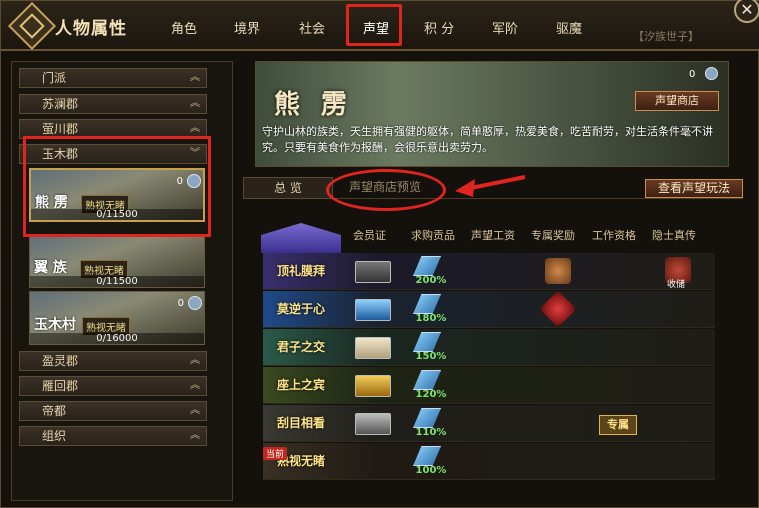 The width and height of the screenshot is (759, 508). I want to click on faction-name: 翼 族, so click(50, 268).